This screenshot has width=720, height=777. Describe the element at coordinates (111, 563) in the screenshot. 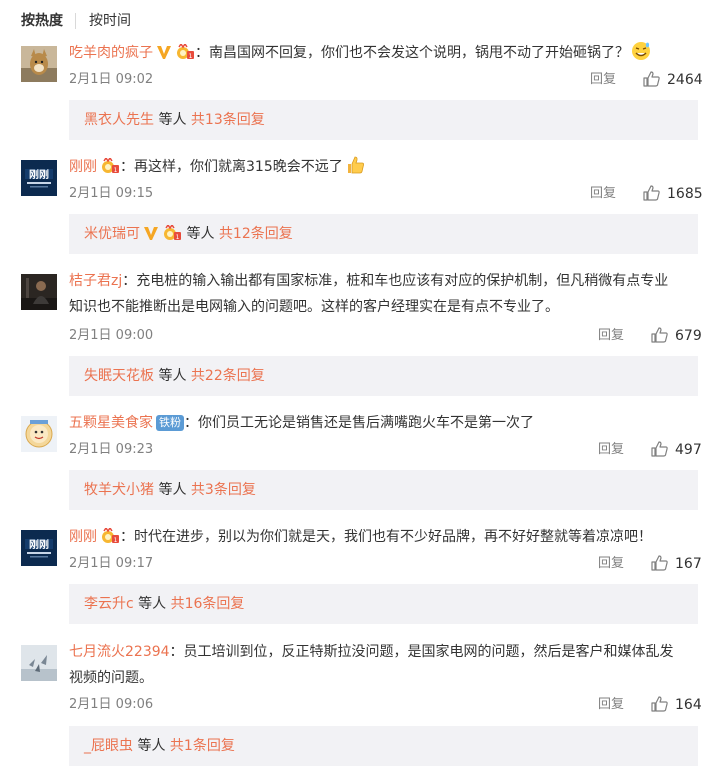

I see `comment-time: 2月1日 09:17` at that location.